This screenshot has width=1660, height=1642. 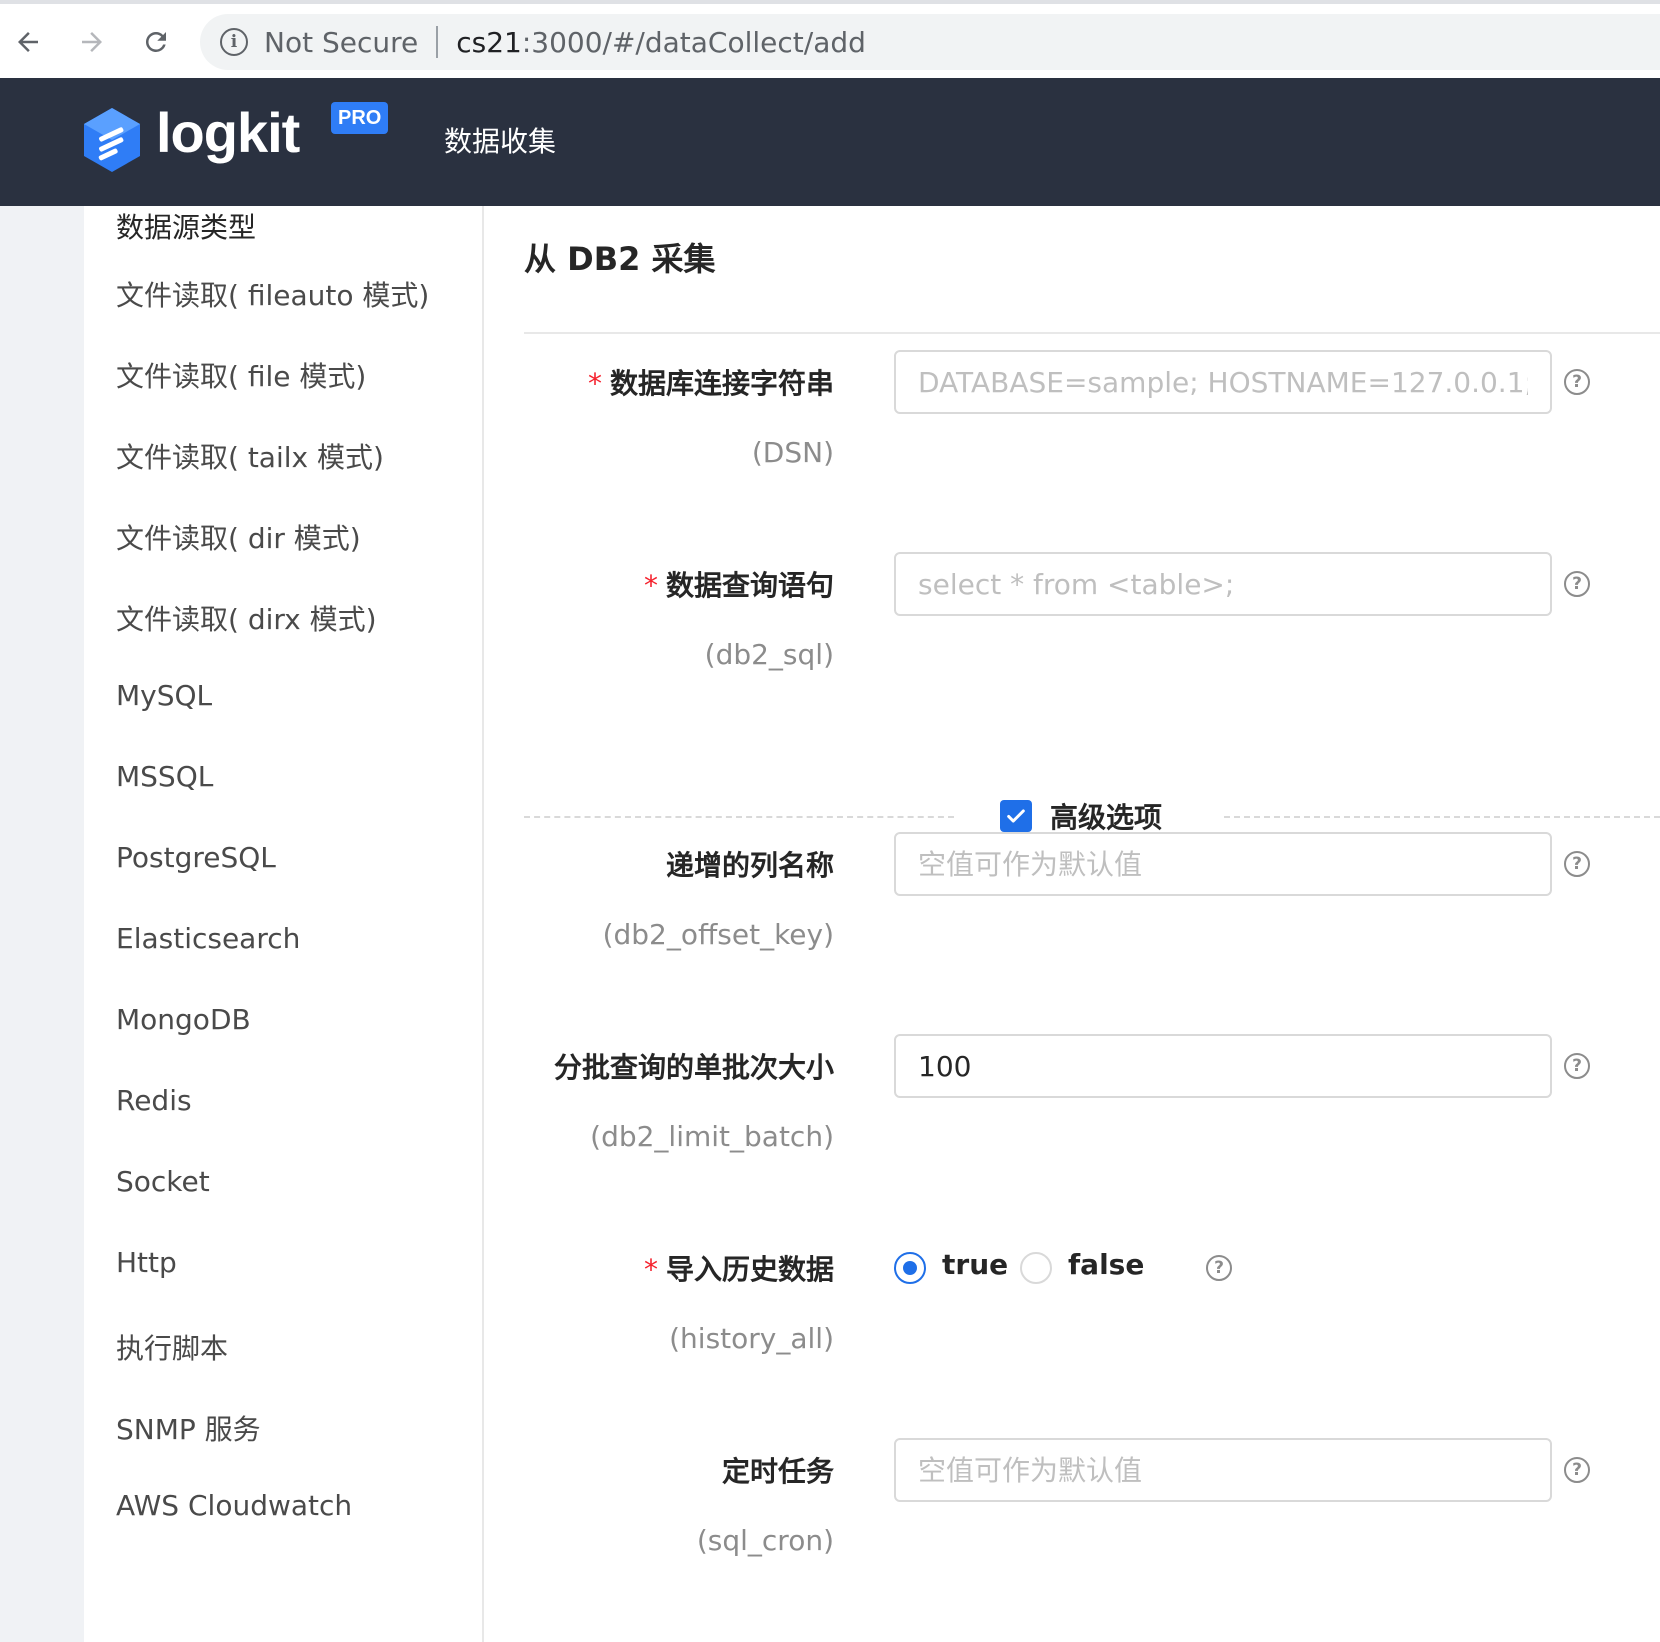 I want to click on reload-button, so click(x=156, y=42).